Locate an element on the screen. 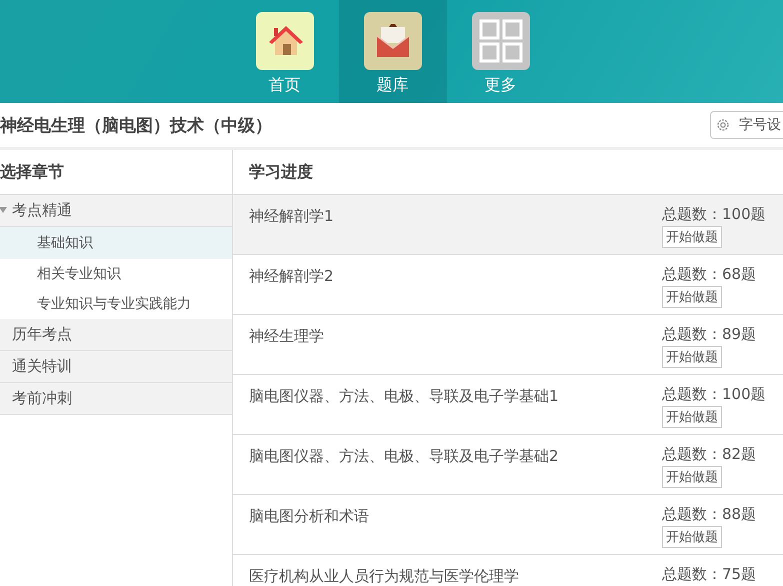 This screenshot has height=586, width=783. chapter-item: 通关特训 is located at coordinates (116, 367).